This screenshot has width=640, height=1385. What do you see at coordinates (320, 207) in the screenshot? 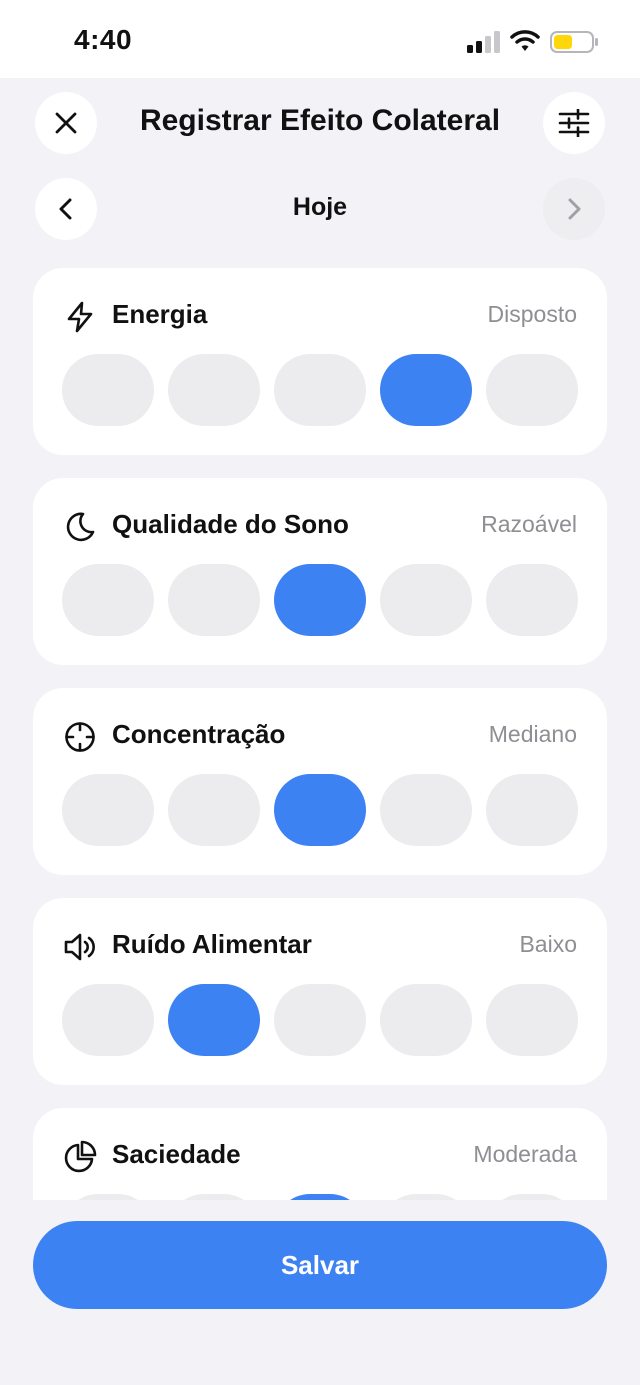
I see `current-day-label: Hoje` at bounding box center [320, 207].